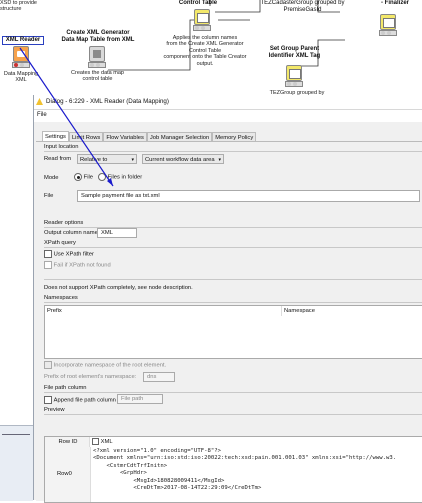 The image size is (422, 503). Describe the element at coordinates (177, 488) in the screenshot. I see `xml-line: <CreDtTm>2017-08-14T22:29:09</CreDtTm>` at that location.